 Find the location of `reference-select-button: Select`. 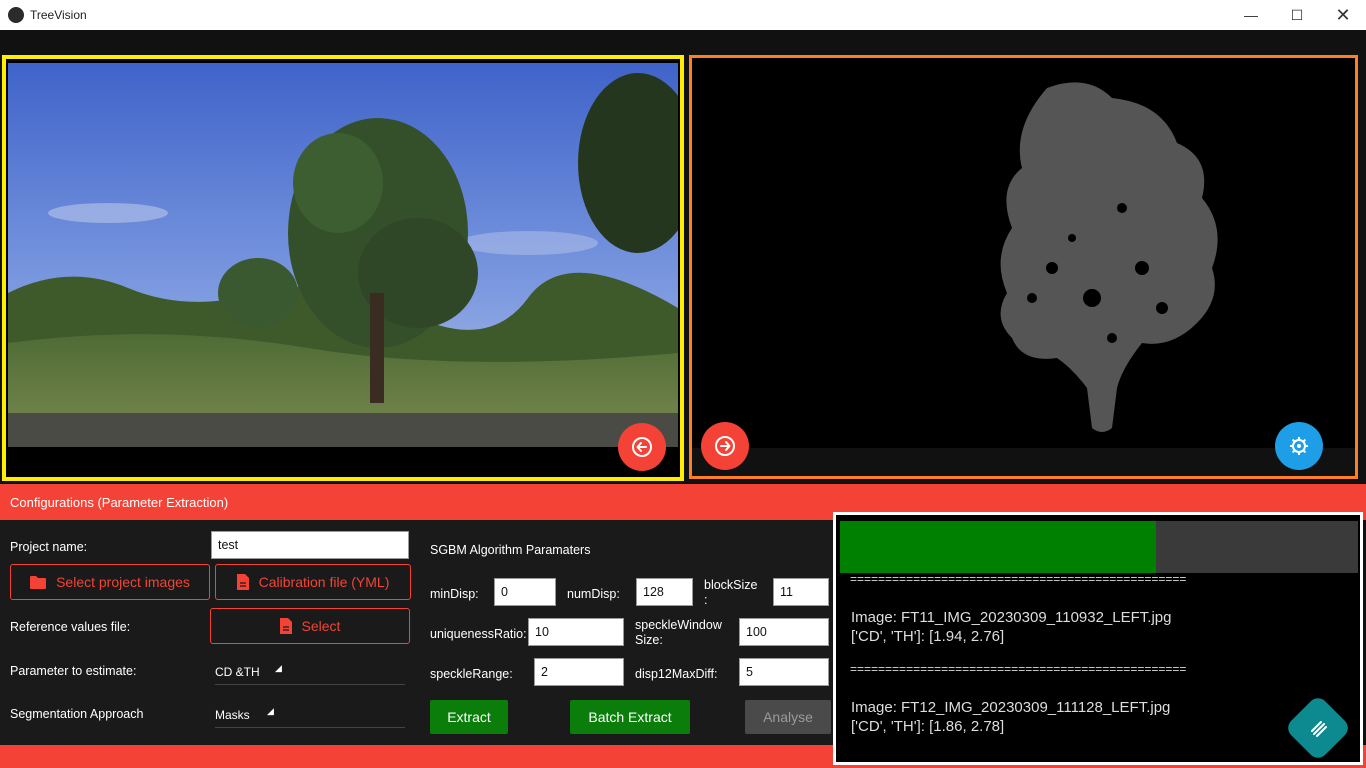

reference-select-button: Select is located at coordinates (310, 626).